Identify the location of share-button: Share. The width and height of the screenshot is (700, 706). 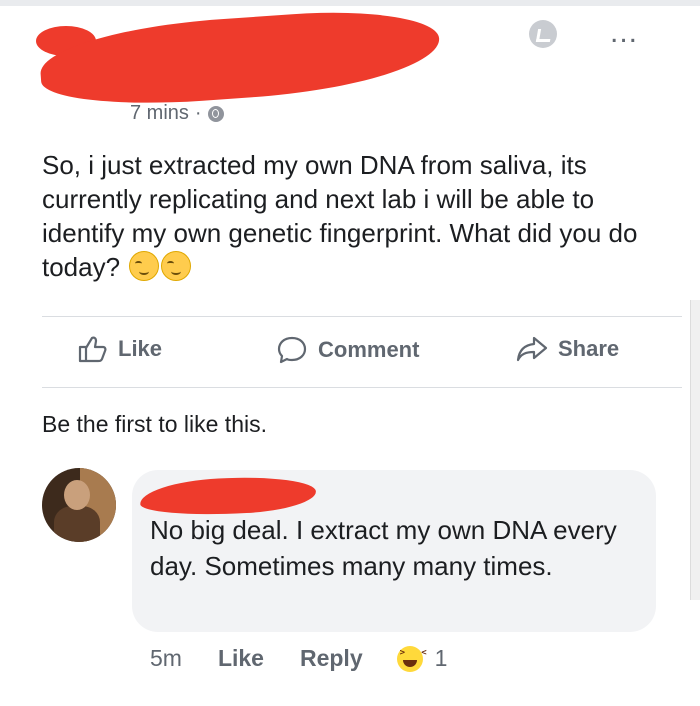
(567, 349).